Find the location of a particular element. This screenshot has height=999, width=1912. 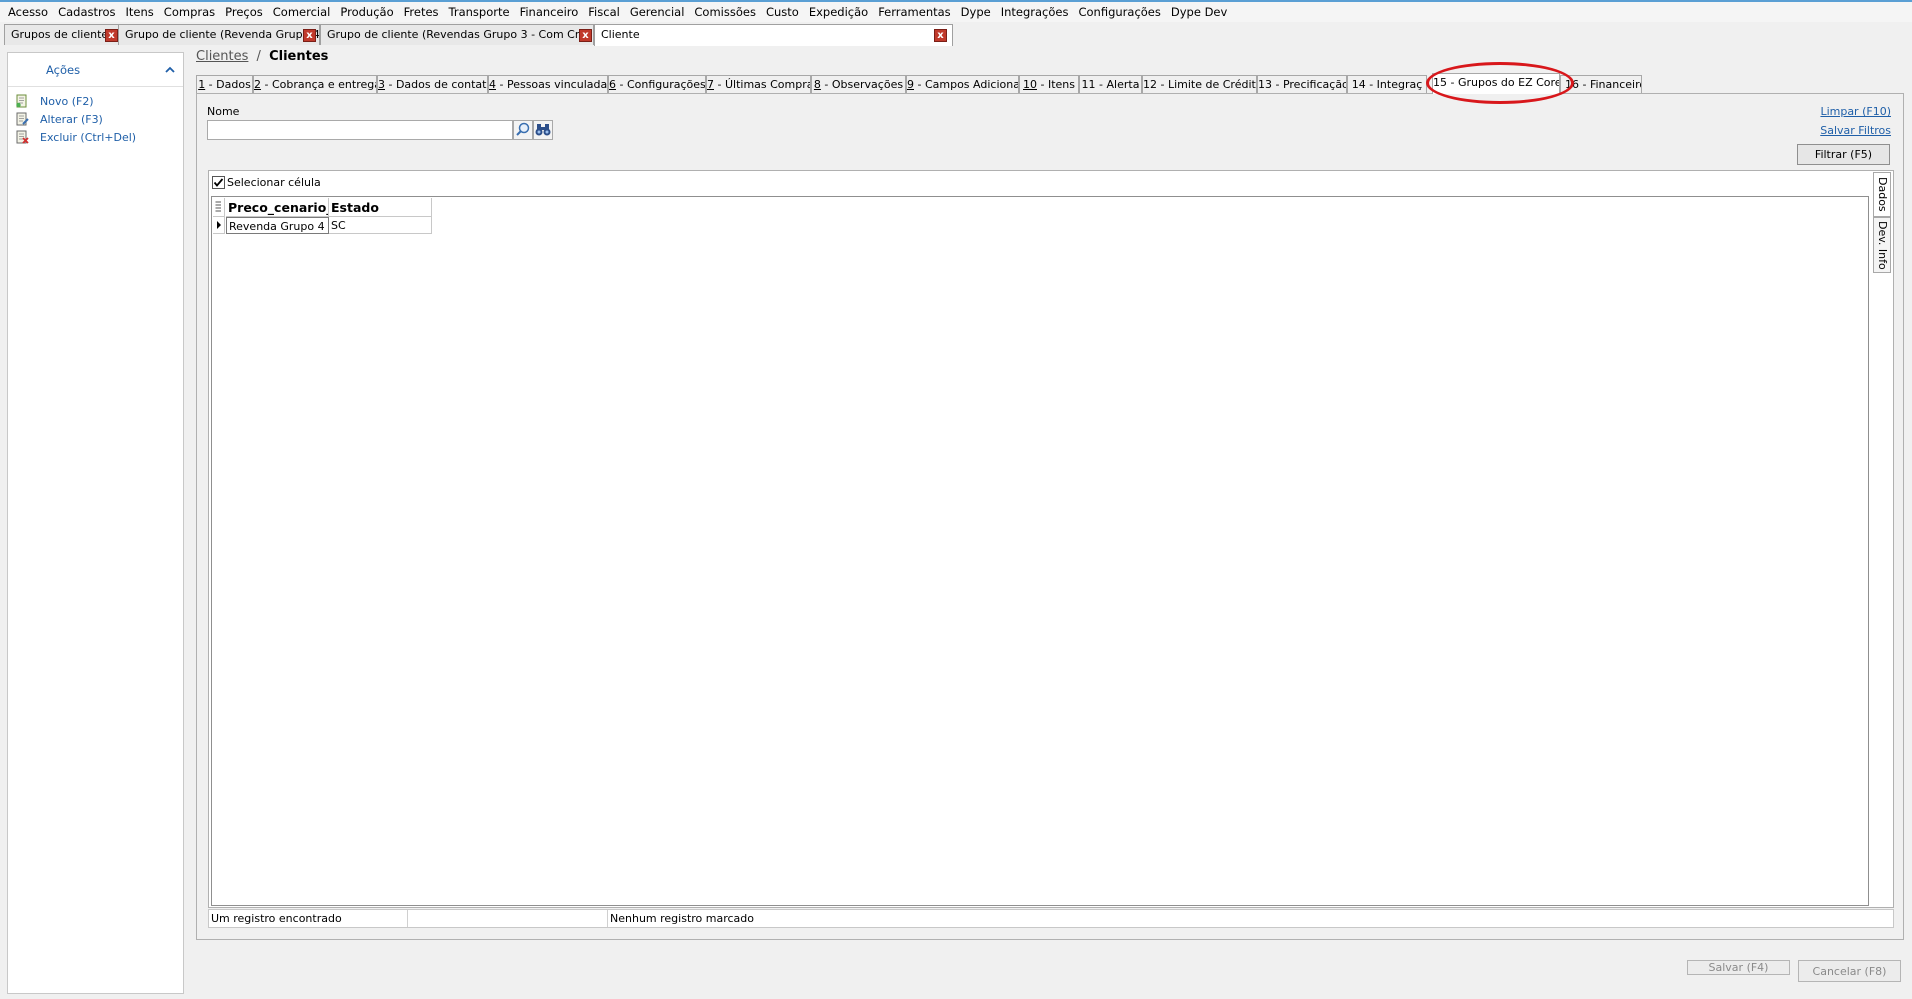

tab-ultimas-compras: 7 - Últimas Compras is located at coordinates (758, 84).